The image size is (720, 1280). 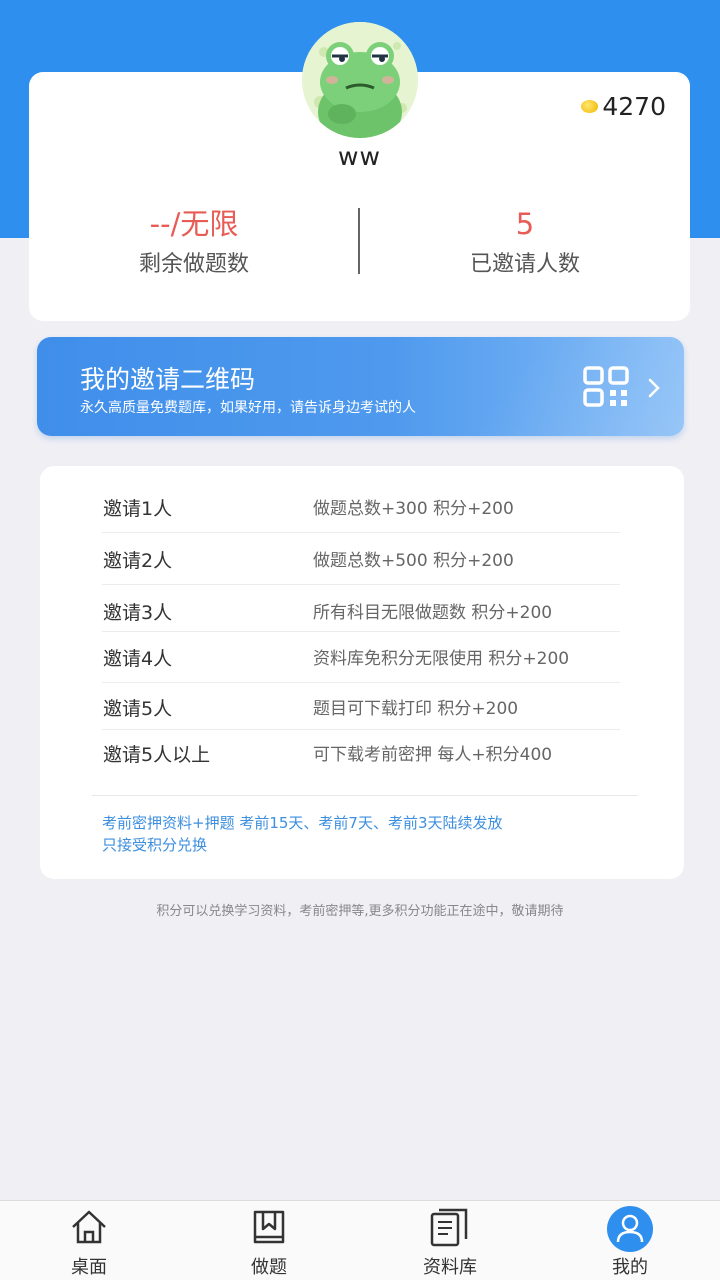 What do you see at coordinates (630, 1228) in the screenshot?
I see `user-icon` at bounding box center [630, 1228].